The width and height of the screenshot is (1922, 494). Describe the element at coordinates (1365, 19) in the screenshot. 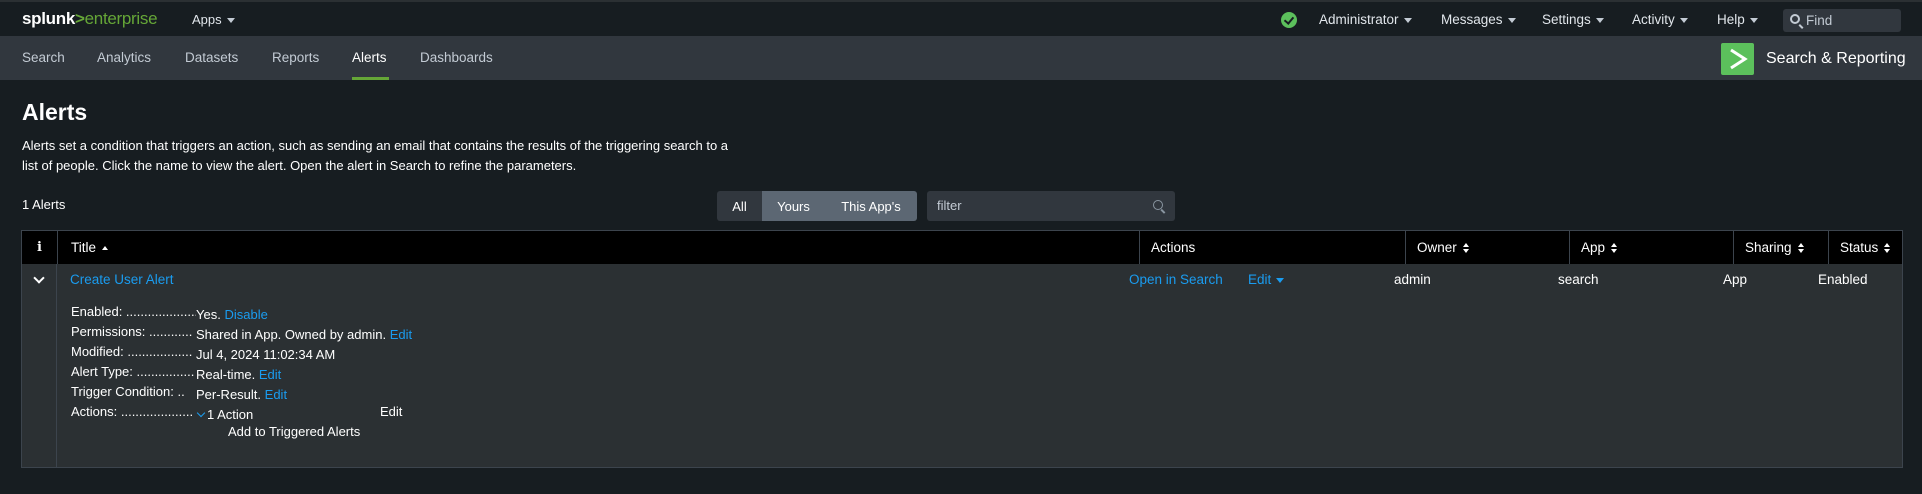

I see `administrator-menu: Administrator` at that location.